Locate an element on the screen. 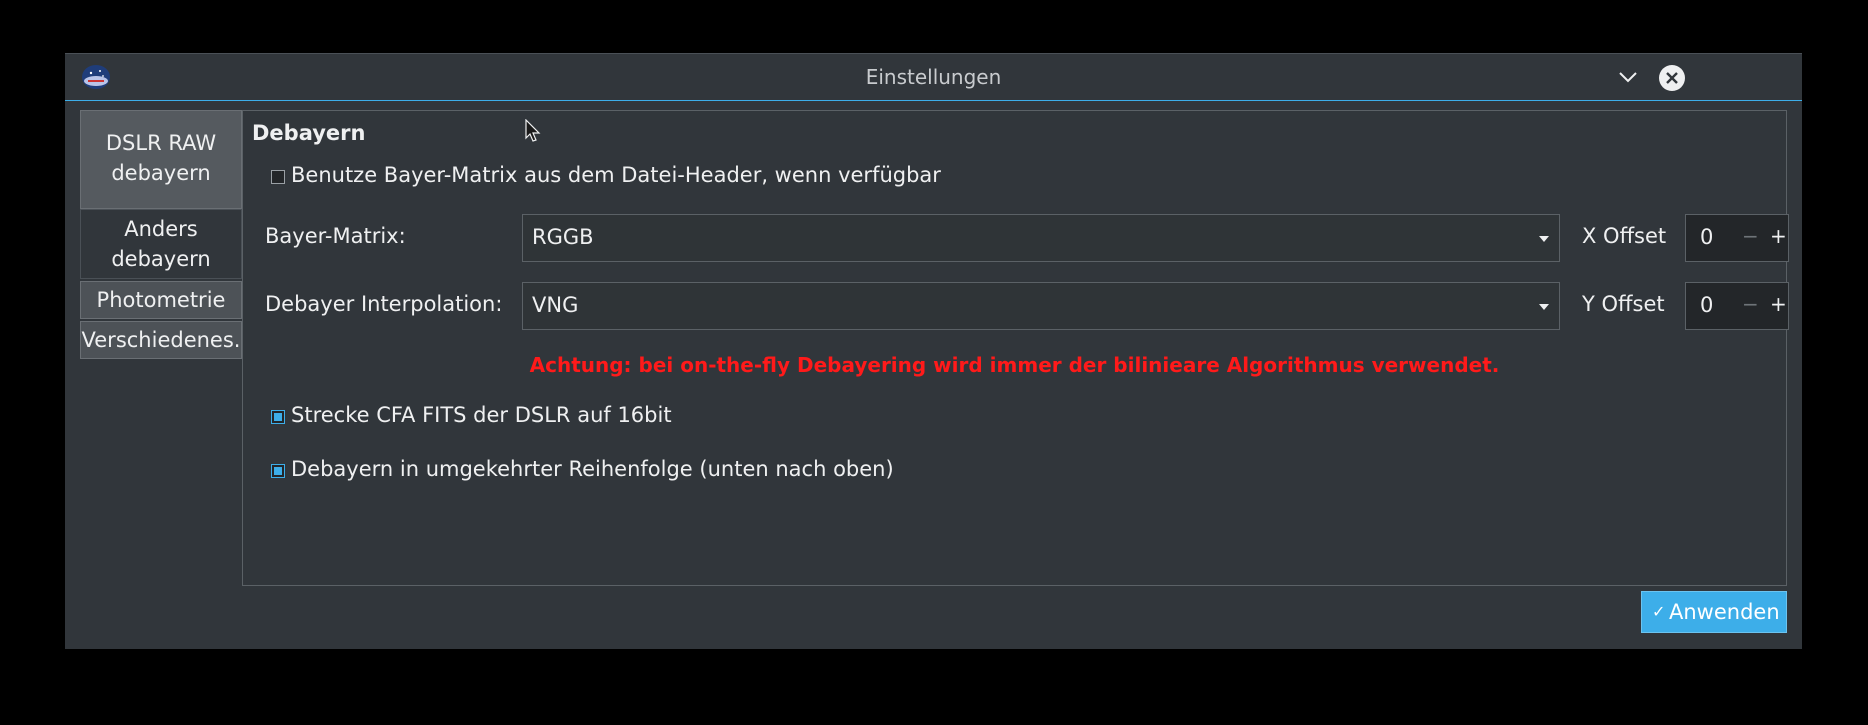  bayer-matrix-select: RGGB is located at coordinates (1041, 238).